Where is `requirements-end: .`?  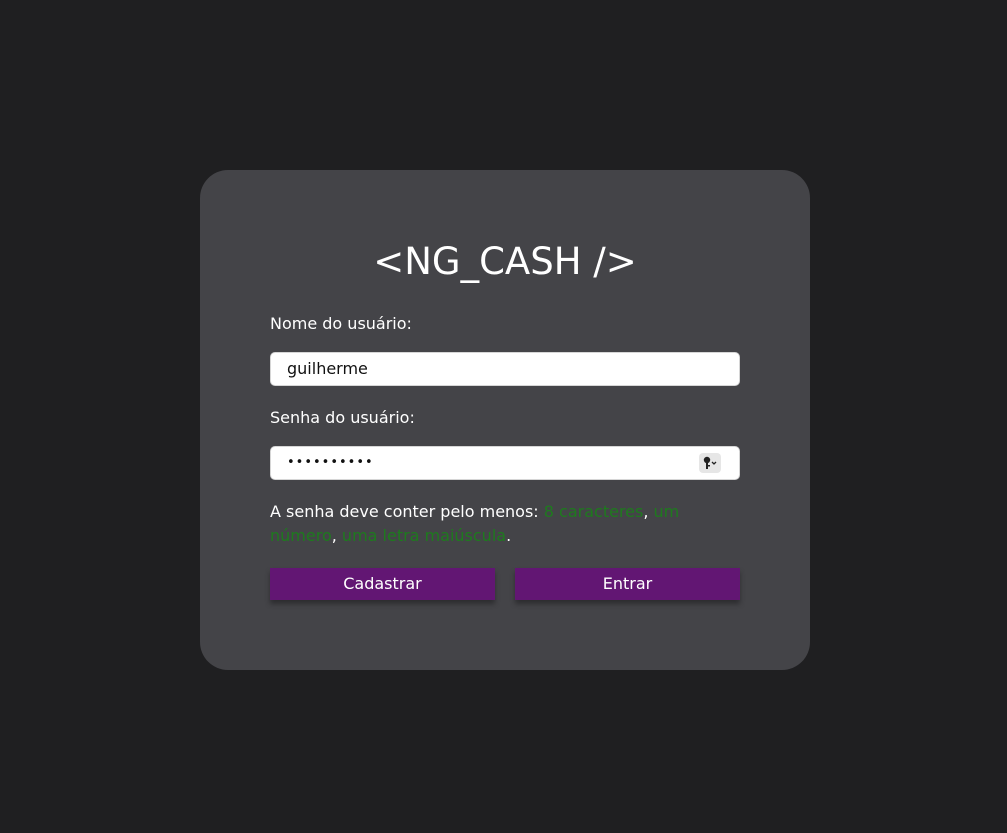 requirements-end: . is located at coordinates (509, 535).